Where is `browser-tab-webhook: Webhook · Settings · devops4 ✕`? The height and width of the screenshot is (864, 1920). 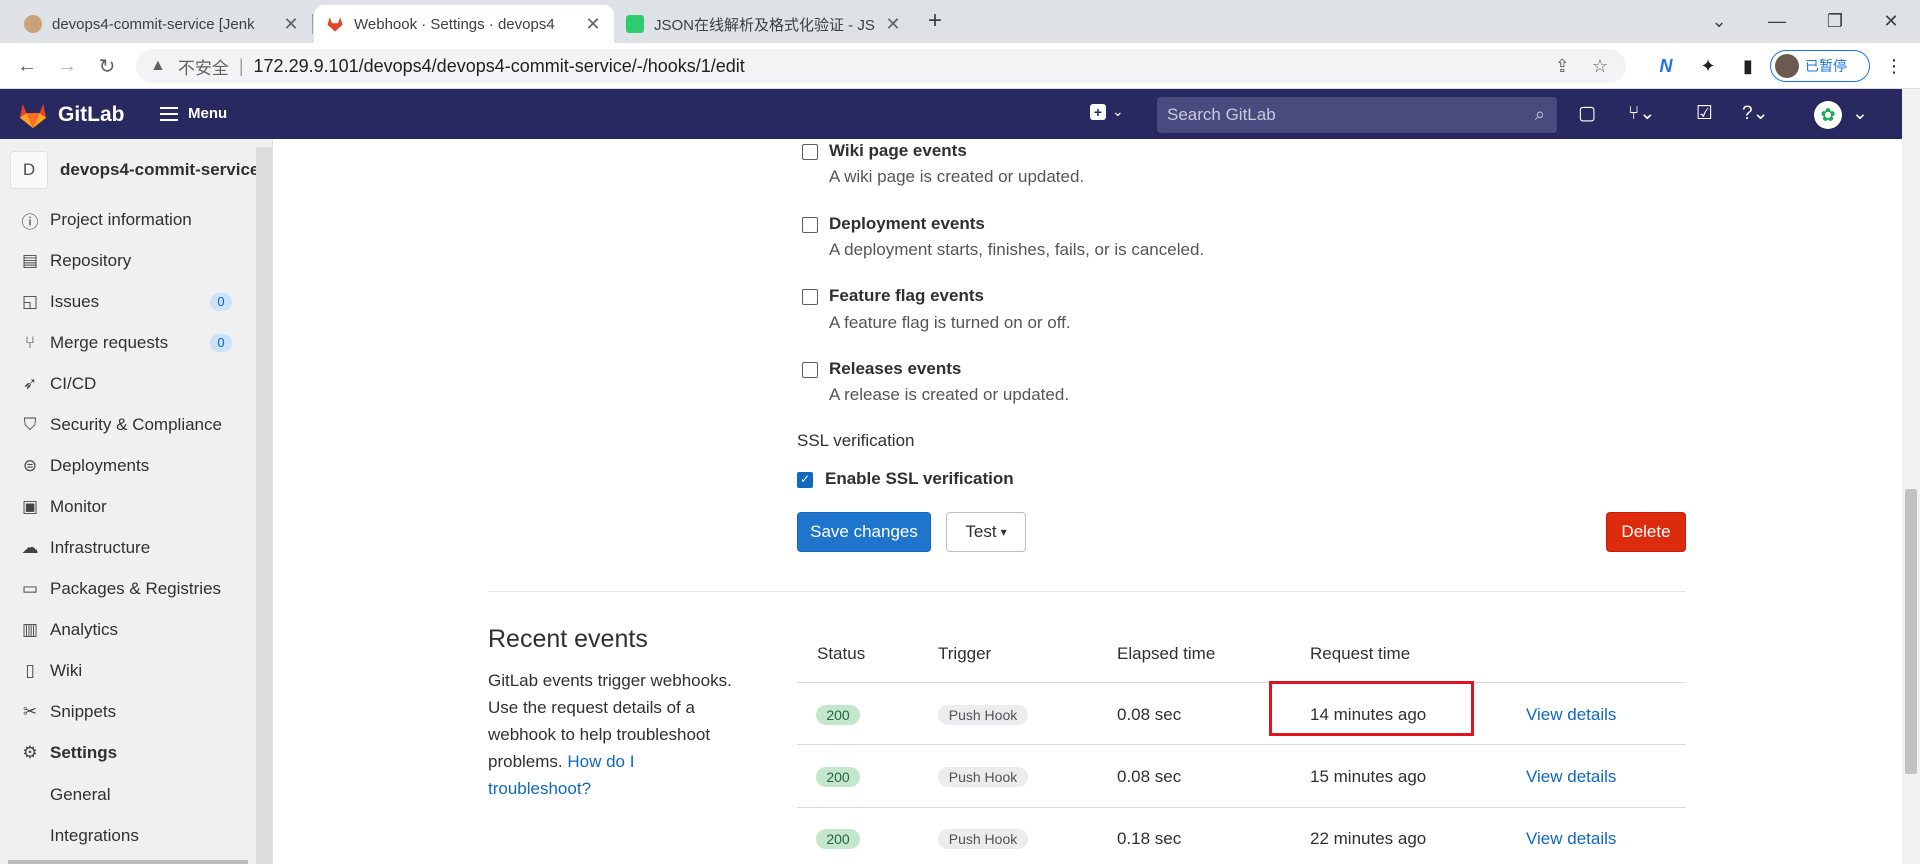
browser-tab-webhook: Webhook · Settings · devops4 ✕ is located at coordinates (464, 24).